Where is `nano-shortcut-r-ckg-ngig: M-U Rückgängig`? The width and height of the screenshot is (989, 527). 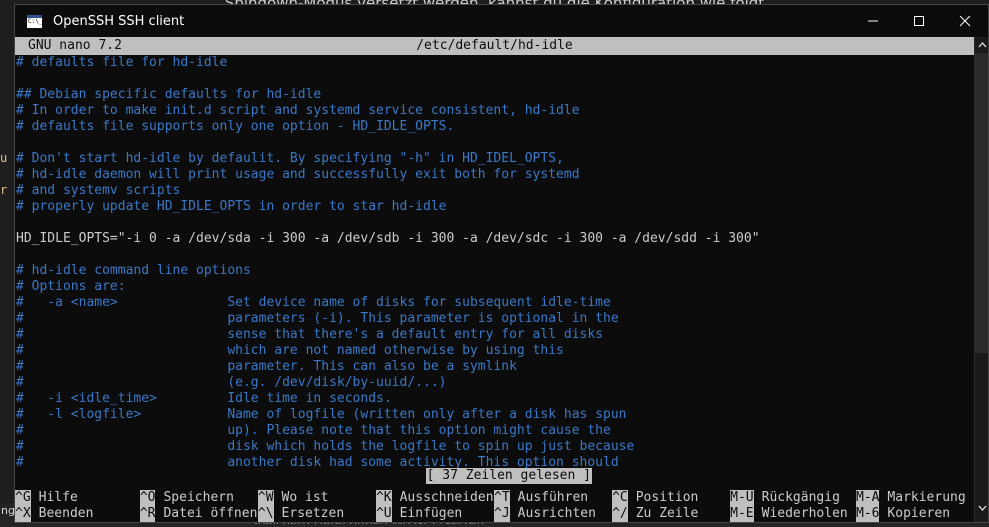
nano-shortcut-r-ckg-ngig: M-U Rückgängig is located at coordinates (793, 498).